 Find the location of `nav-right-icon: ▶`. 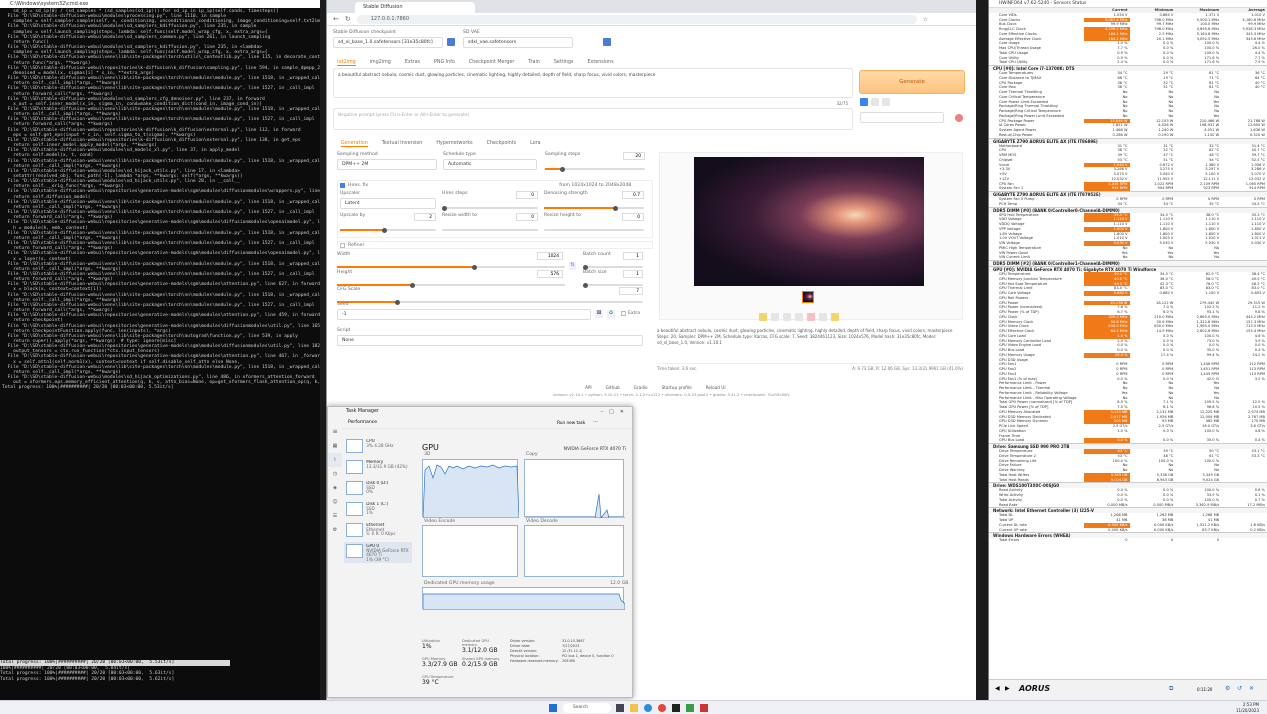

nav-right-icon: ▶ is located at coordinates (1007, 688).